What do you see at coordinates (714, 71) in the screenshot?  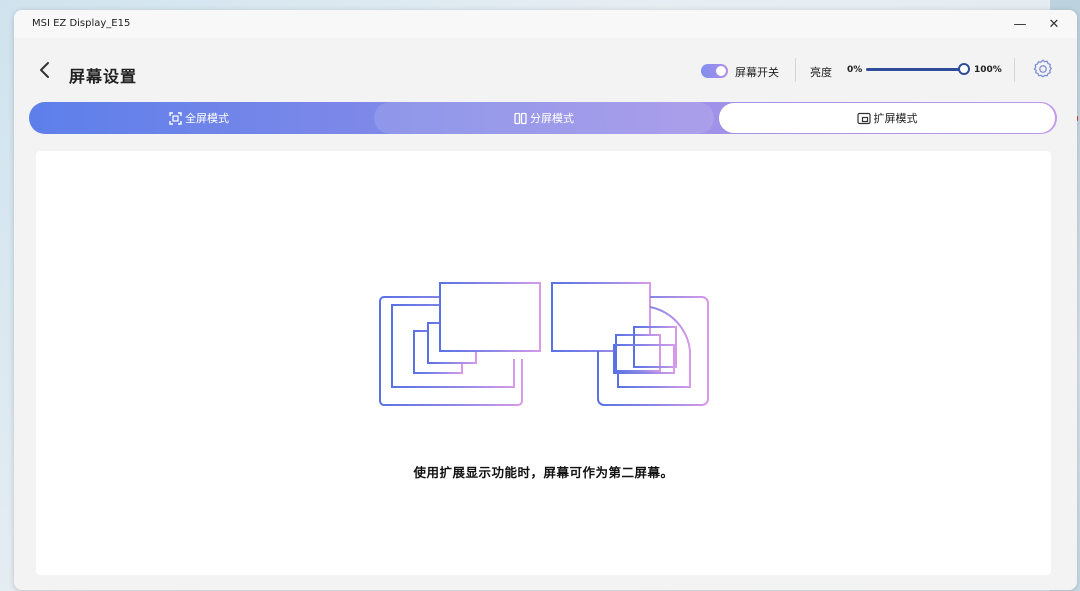 I see `screen-toggle` at bounding box center [714, 71].